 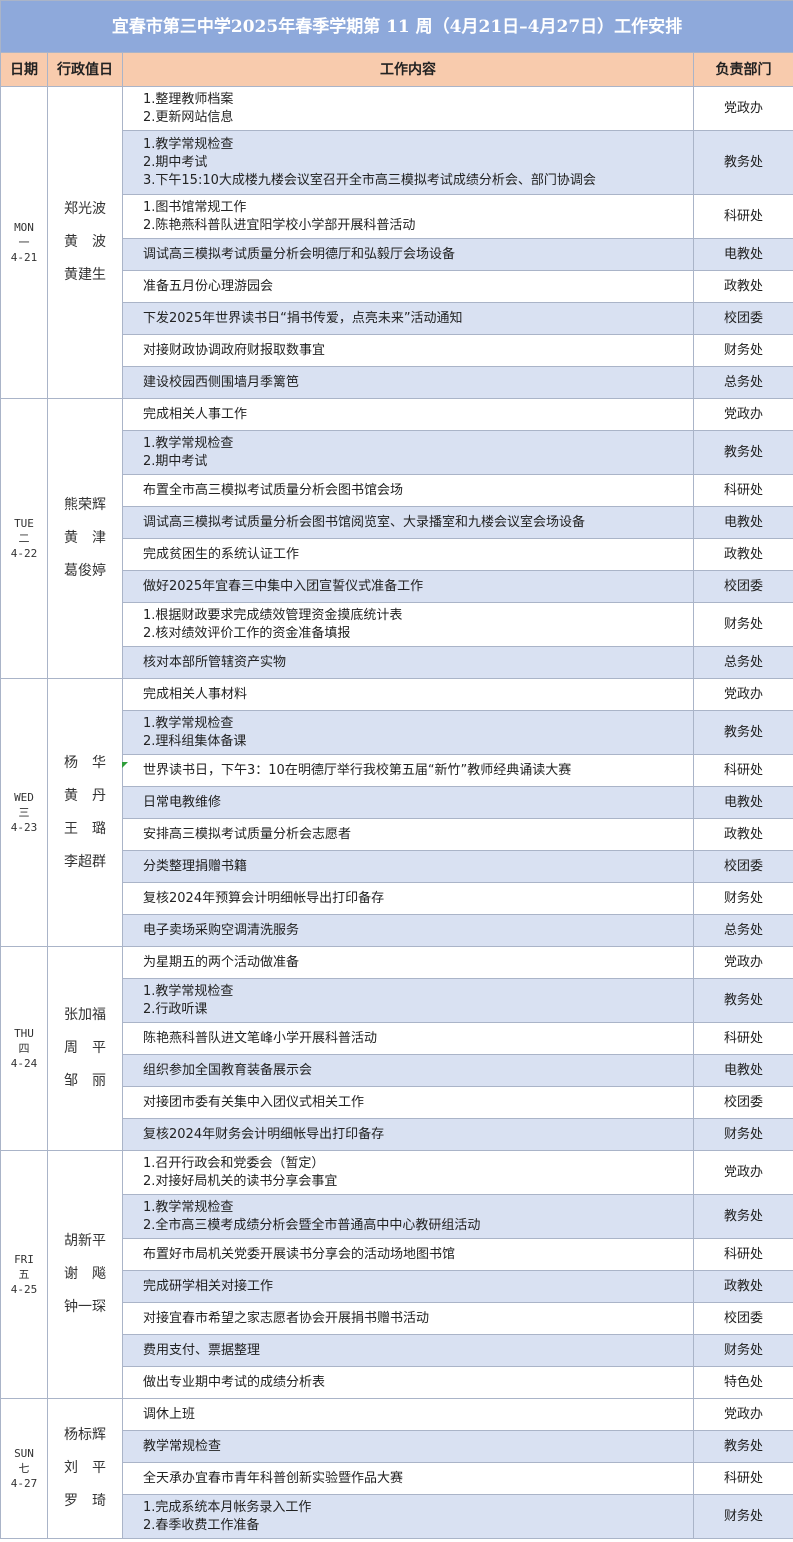 What do you see at coordinates (24, 1033) in the screenshot?
I see `day-code: THU` at bounding box center [24, 1033].